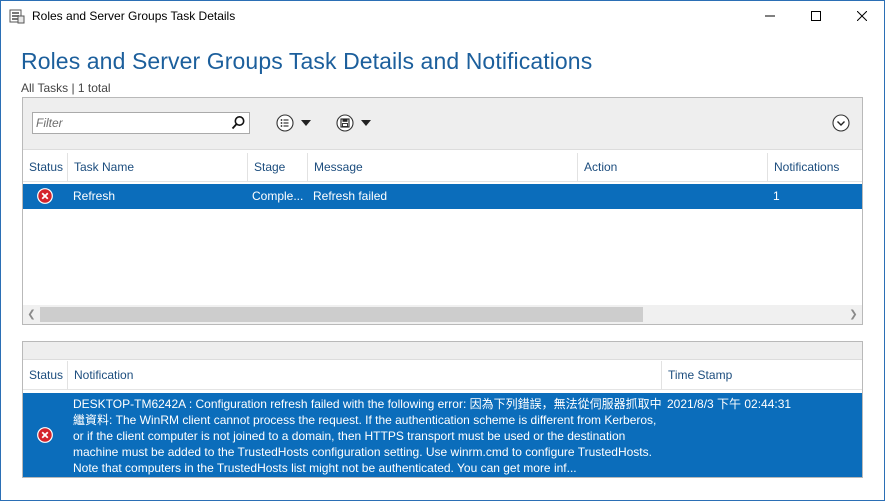  I want to click on action-cell, so click(673, 196).